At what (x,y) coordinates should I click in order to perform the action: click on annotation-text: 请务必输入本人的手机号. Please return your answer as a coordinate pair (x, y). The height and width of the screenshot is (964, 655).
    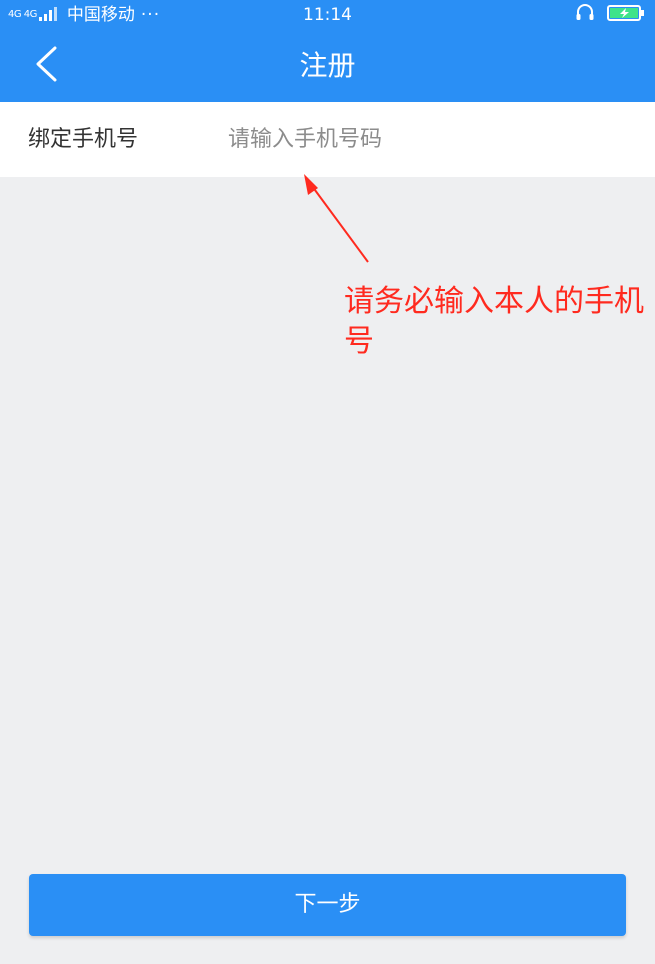
    Looking at the image, I should click on (494, 321).